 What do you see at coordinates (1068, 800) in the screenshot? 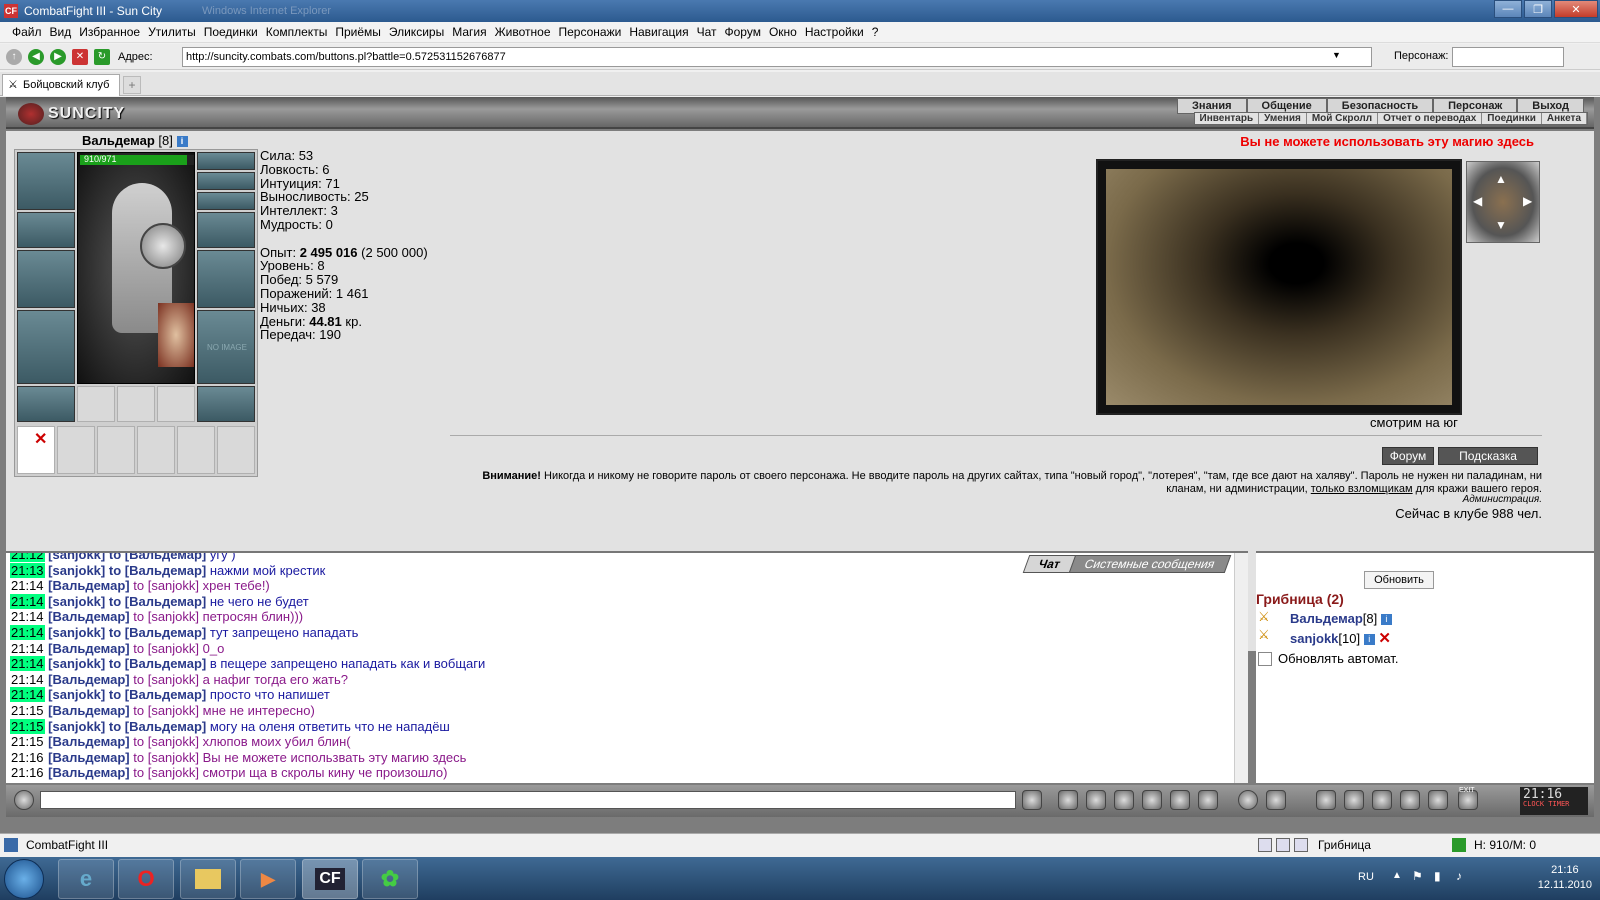
I see `eraser-icon` at bounding box center [1068, 800].